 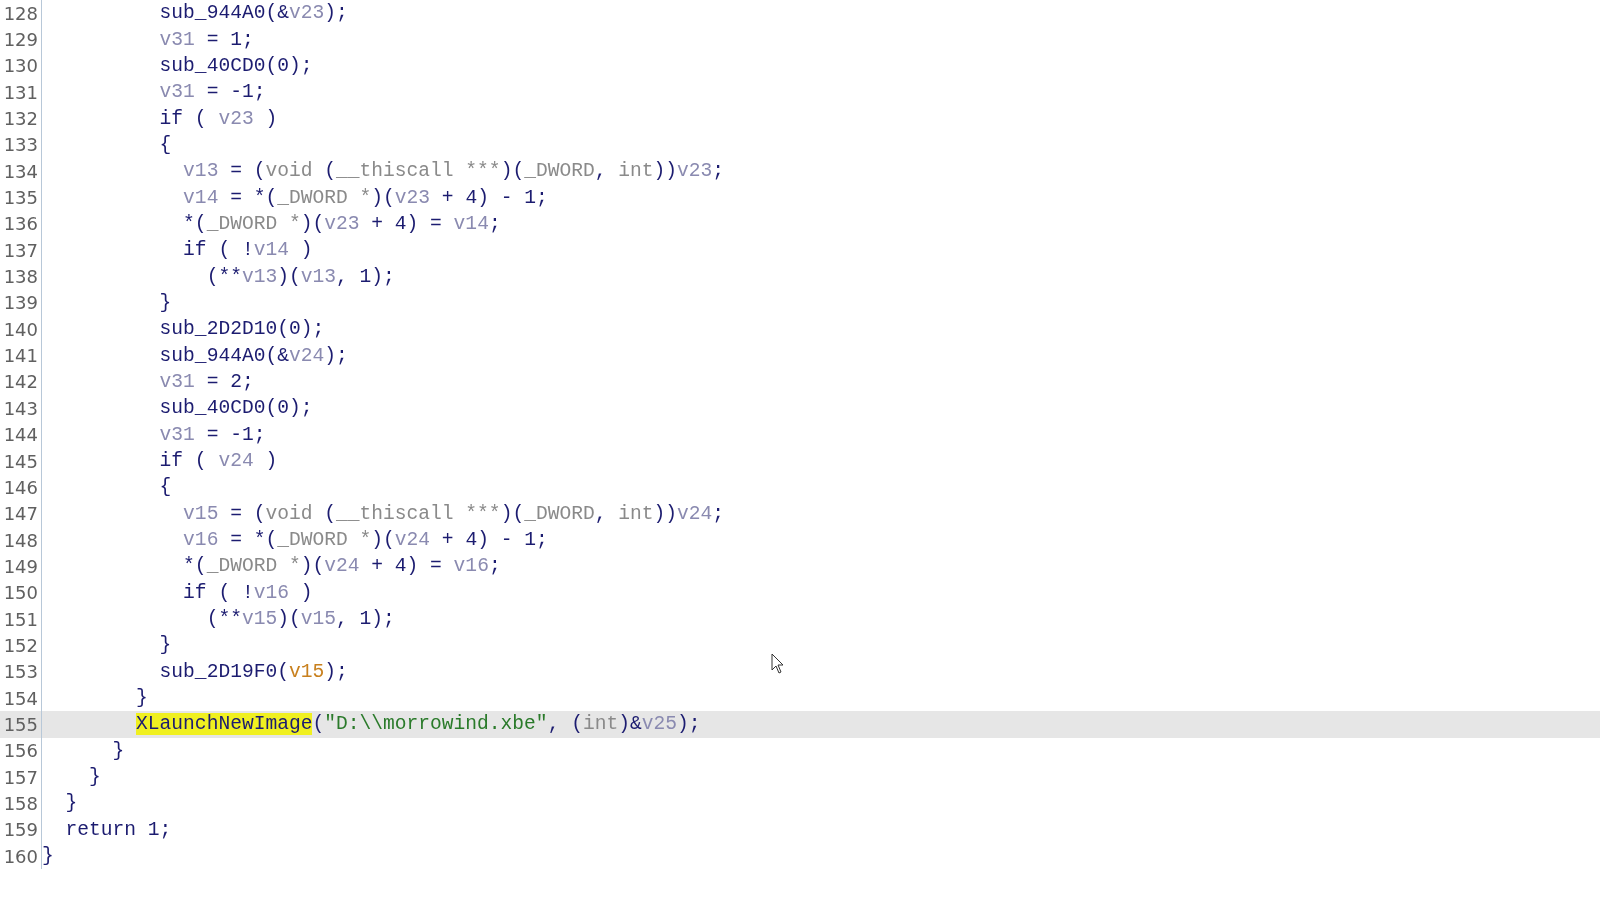 I want to click on code-line: v15 = (void (__thiscall ***)(_DWORD, int))v24;, so click(x=453, y=514).